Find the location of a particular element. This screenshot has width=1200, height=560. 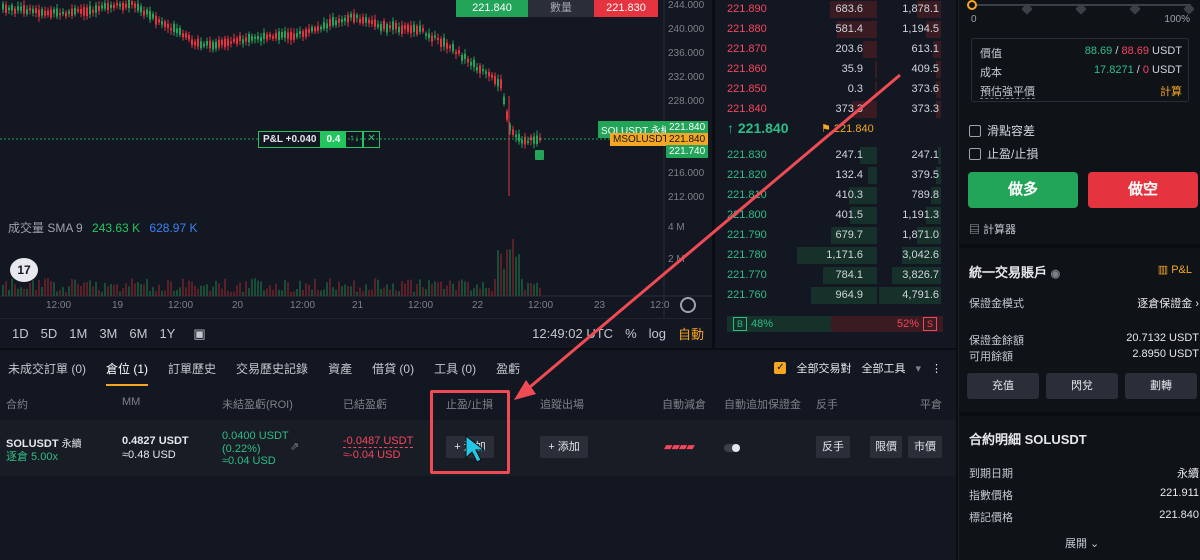

quick-buy-price: 221.840 is located at coordinates (492, 8).